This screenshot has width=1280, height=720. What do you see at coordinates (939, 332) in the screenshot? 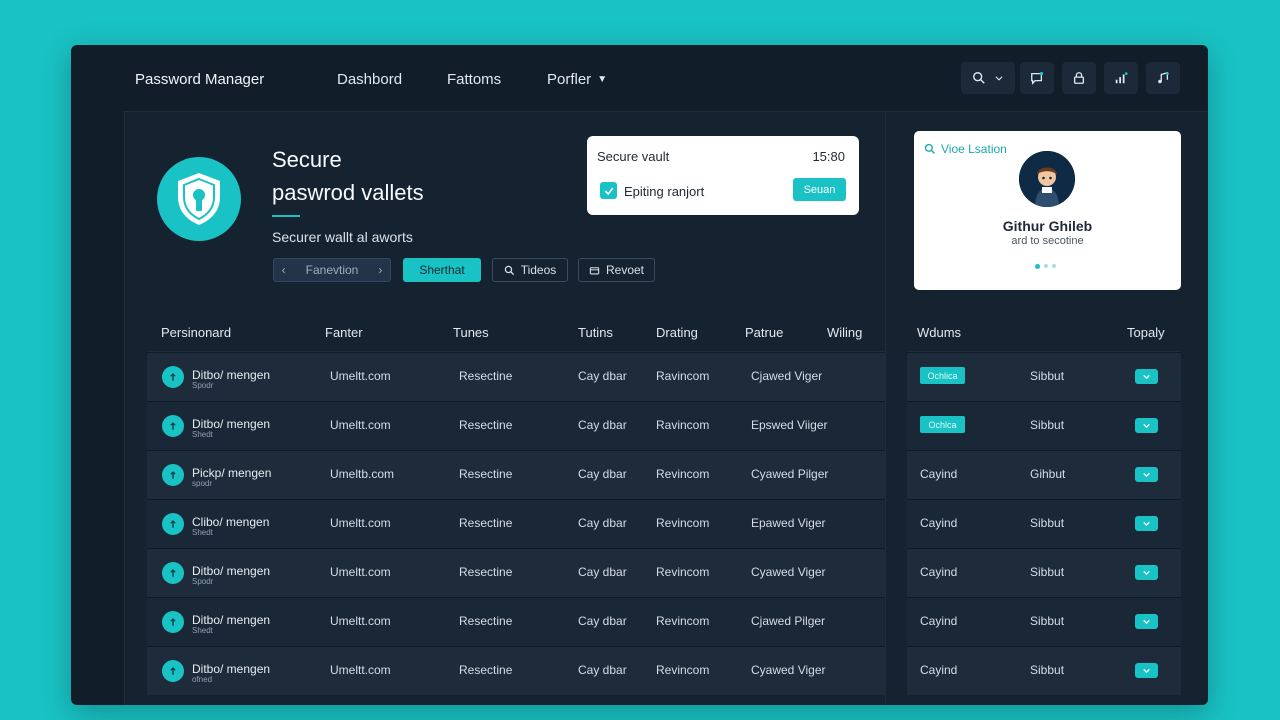
I see `column-header: Wdums` at bounding box center [939, 332].